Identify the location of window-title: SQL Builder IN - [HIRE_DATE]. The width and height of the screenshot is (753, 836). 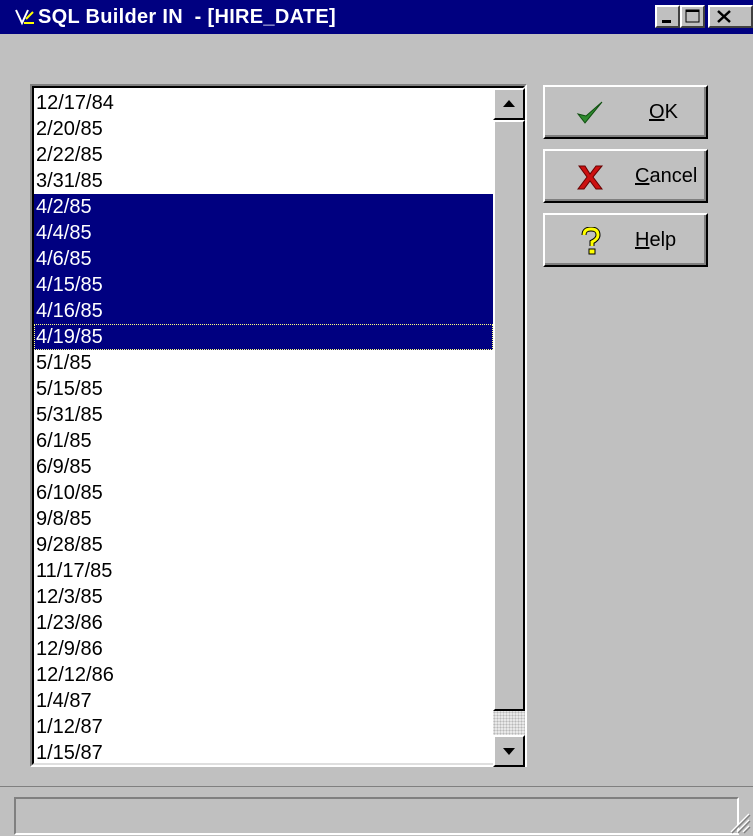
(187, 17).